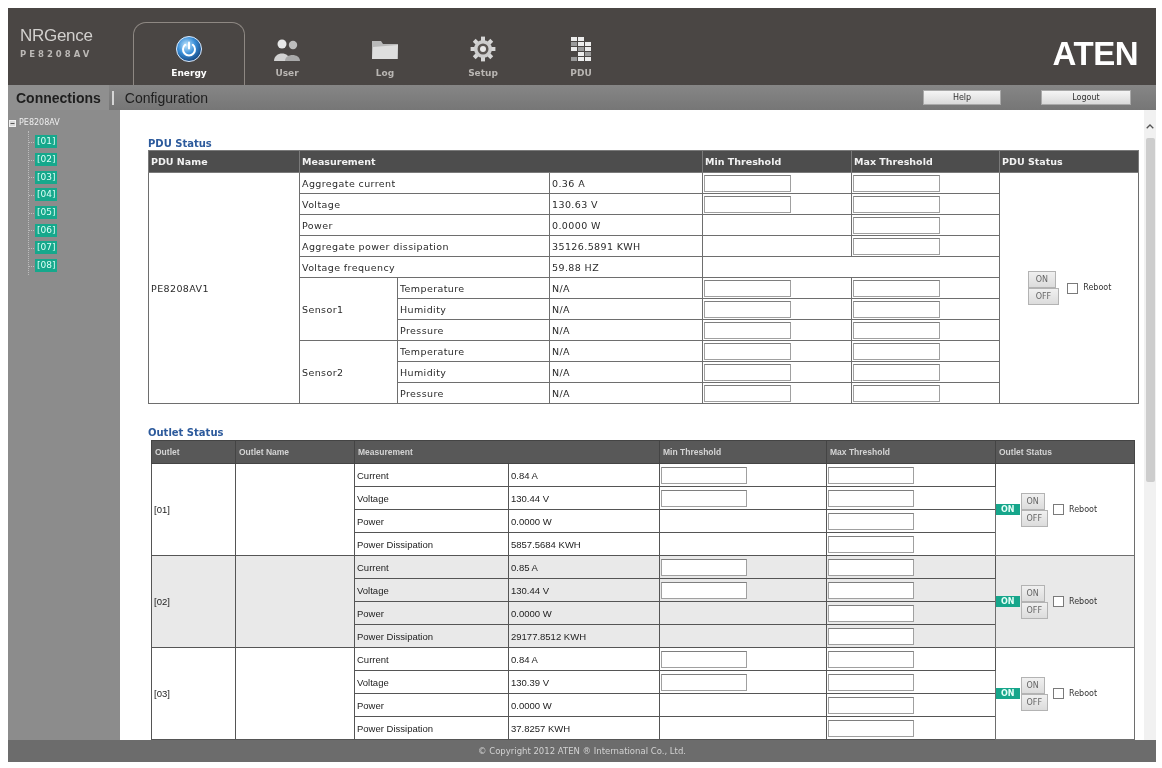  What do you see at coordinates (46, 195) in the screenshot?
I see `tree-item: [04]` at bounding box center [46, 195].